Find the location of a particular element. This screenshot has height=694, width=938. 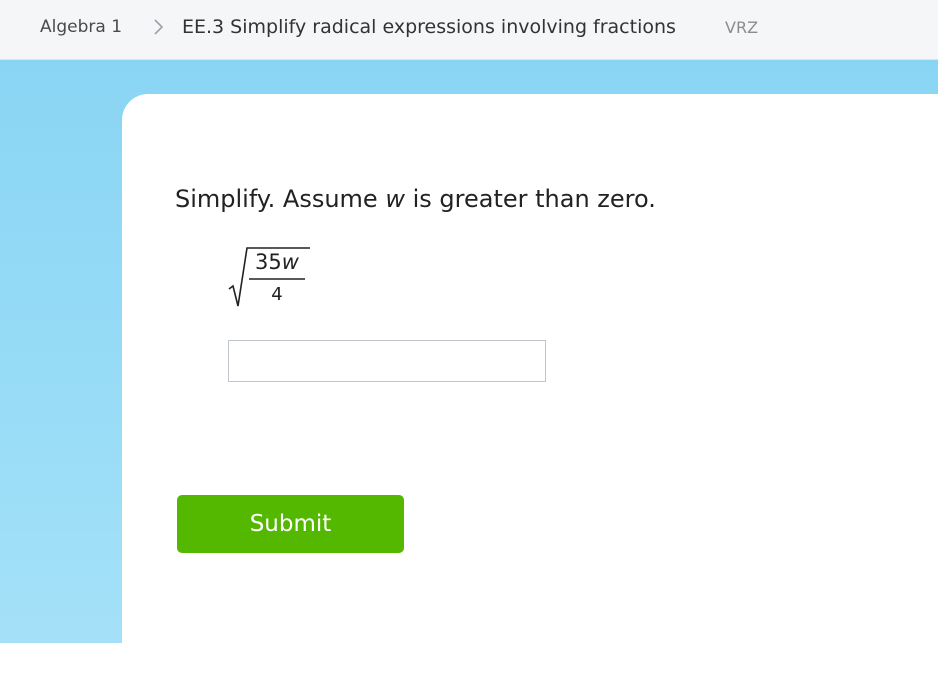

radical-expression: 35w 4 is located at coordinates (271, 279).